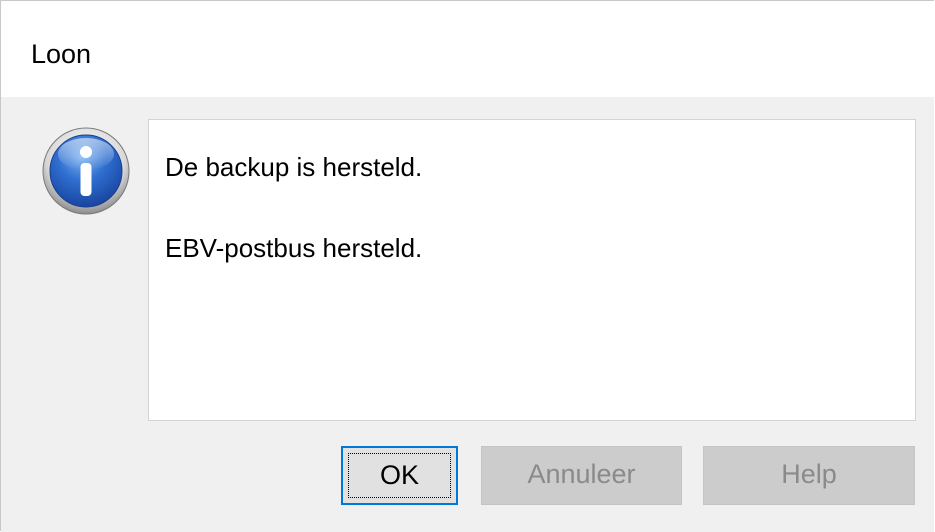 This screenshot has width=935, height=532. Describe the element at coordinates (86, 171) in the screenshot. I see `information-icon` at that location.